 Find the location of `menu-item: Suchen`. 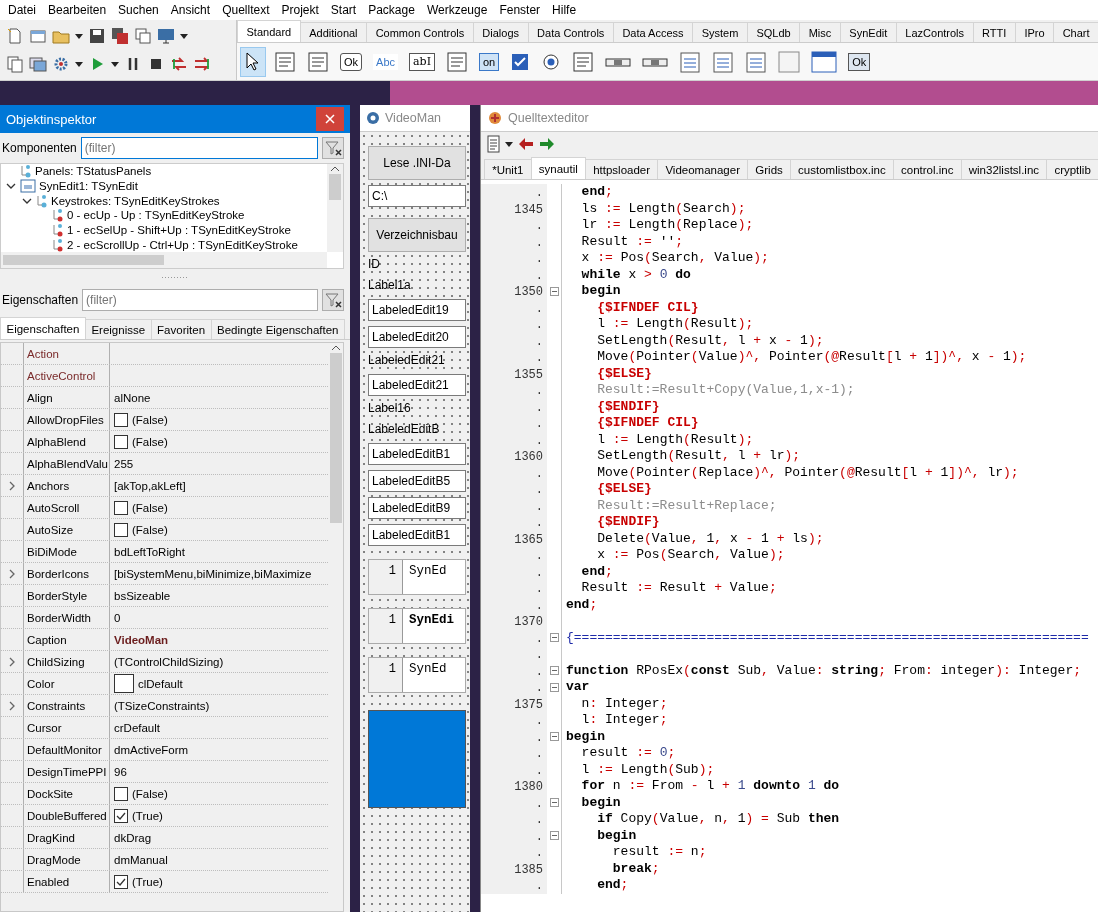

menu-item: Suchen is located at coordinates (138, 10).